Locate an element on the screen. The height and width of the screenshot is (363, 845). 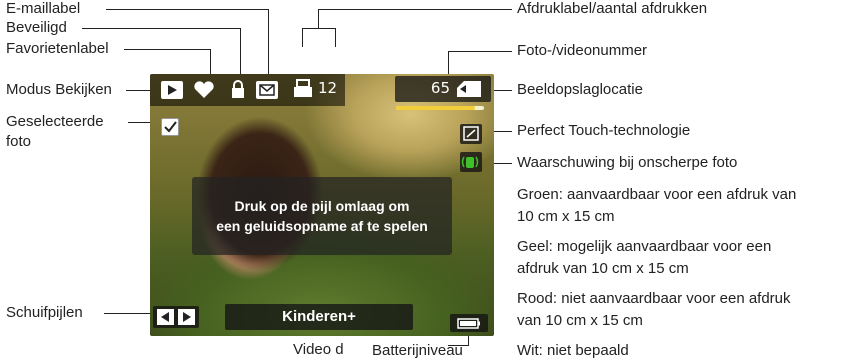
printer-icon is located at coordinates (303, 91).